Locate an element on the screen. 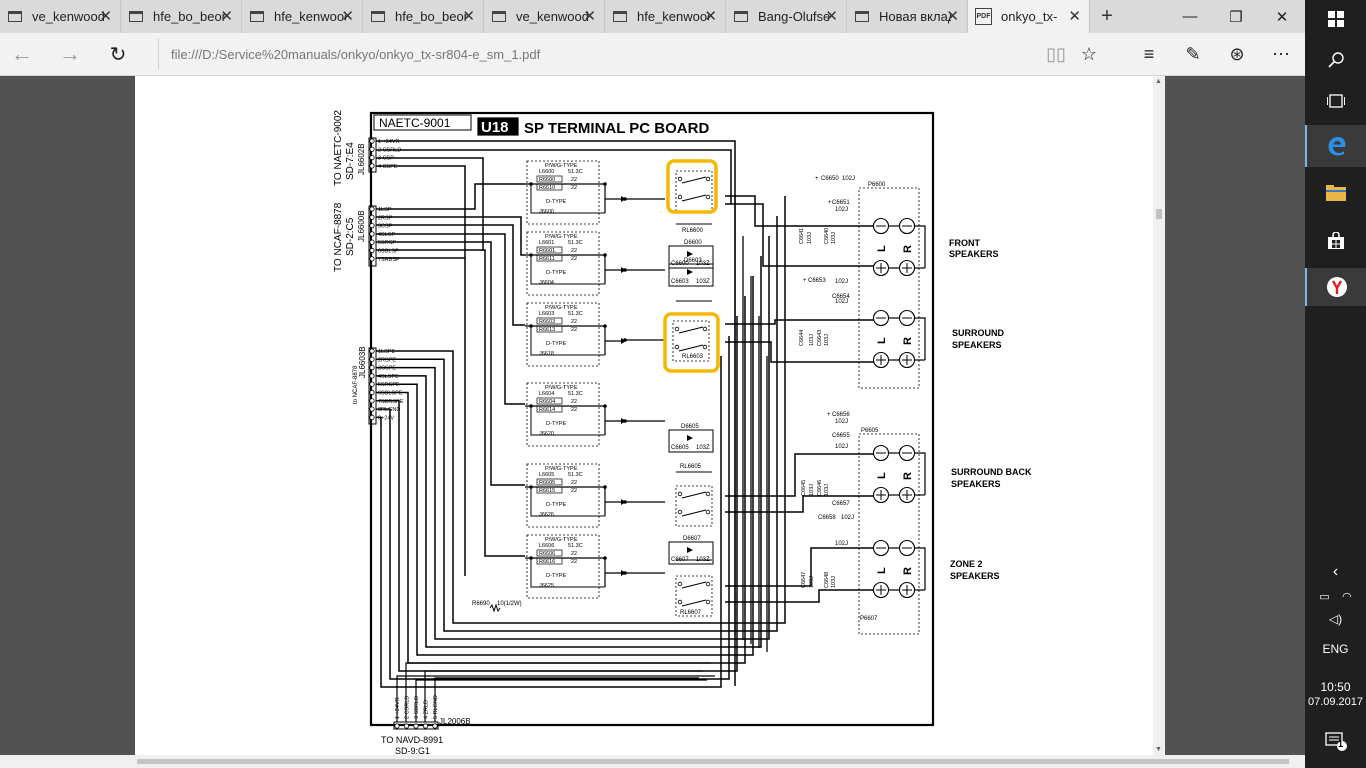 This screenshot has width=1366, height=768. refresh-button: ↻ is located at coordinates (118, 54).